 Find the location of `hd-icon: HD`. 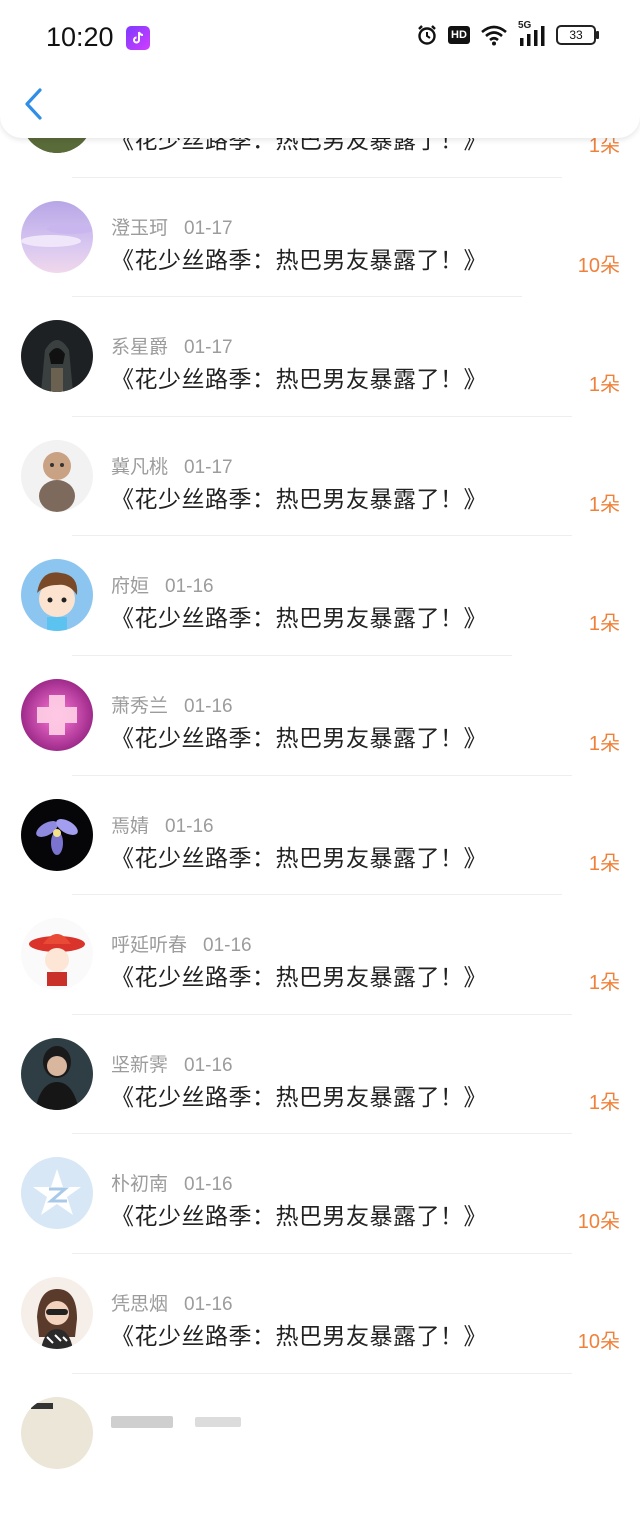

hd-icon: HD is located at coordinates (459, 35).